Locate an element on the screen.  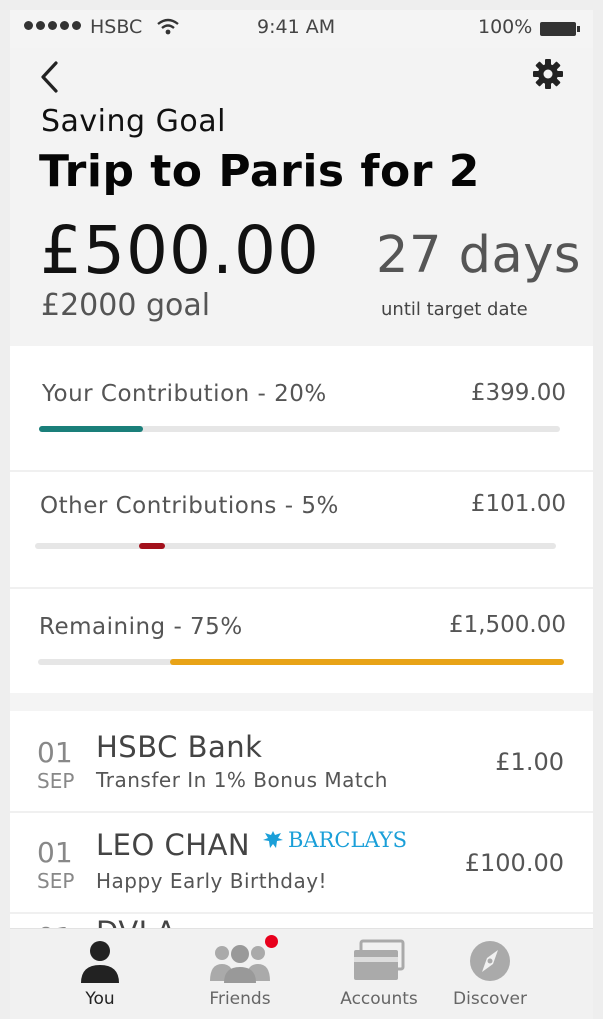
tab-label: Friends is located at coordinates (240, 999).